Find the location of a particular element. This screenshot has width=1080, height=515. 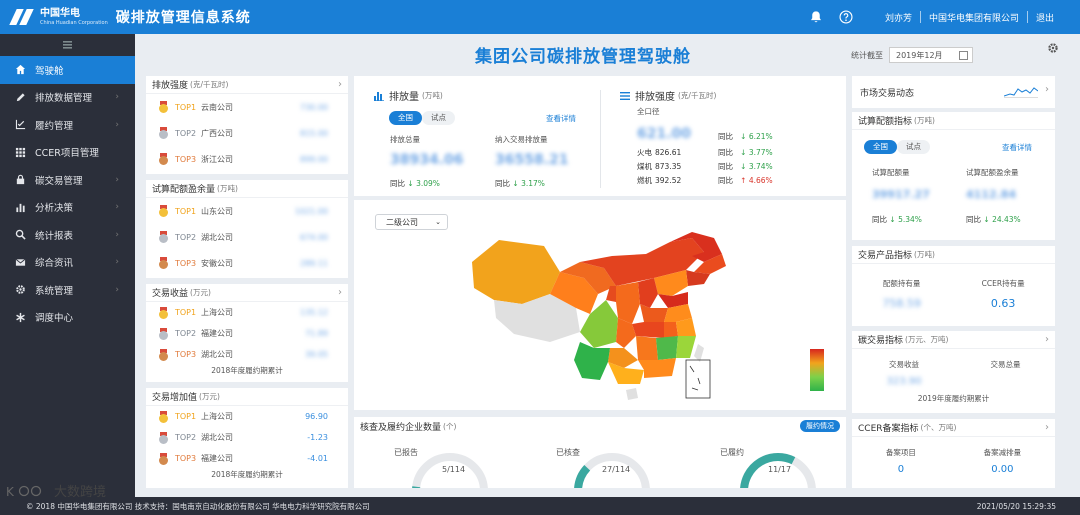

card-title: 交易产品指标 is located at coordinates (885, 256).